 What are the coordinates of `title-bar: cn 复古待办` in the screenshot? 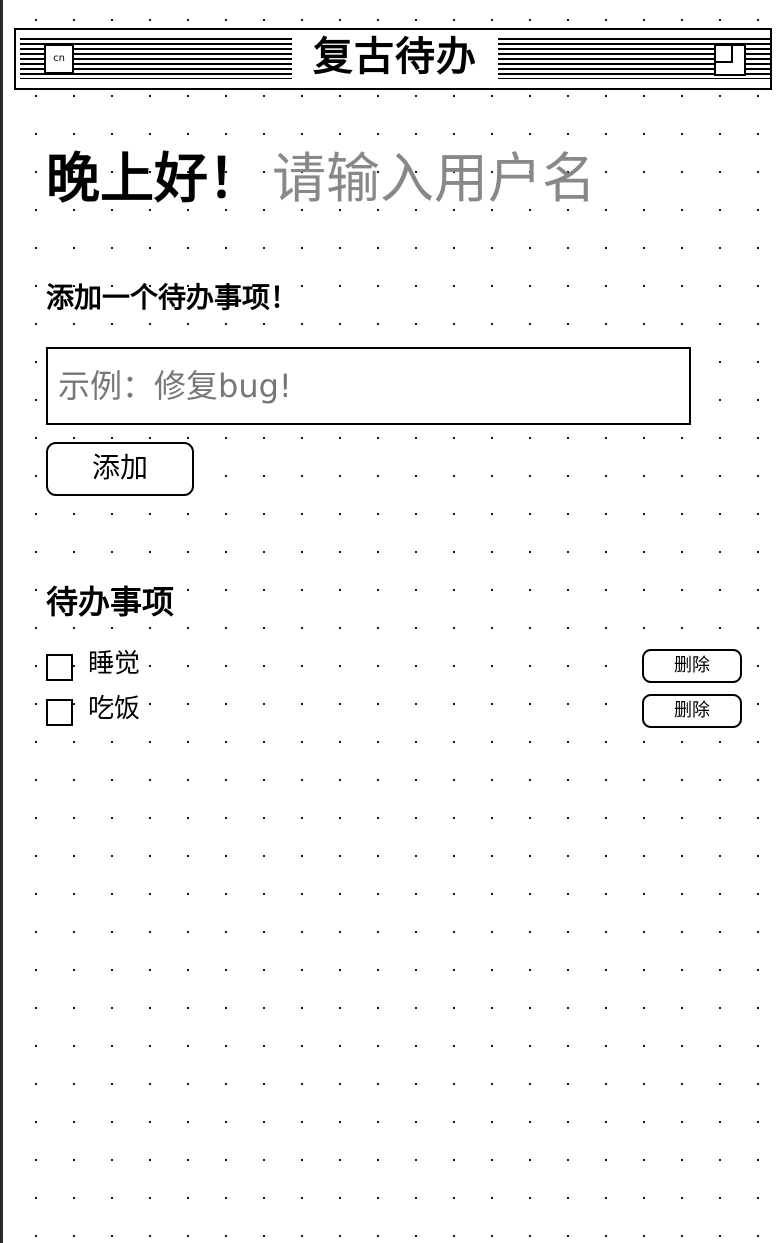 It's located at (393, 59).